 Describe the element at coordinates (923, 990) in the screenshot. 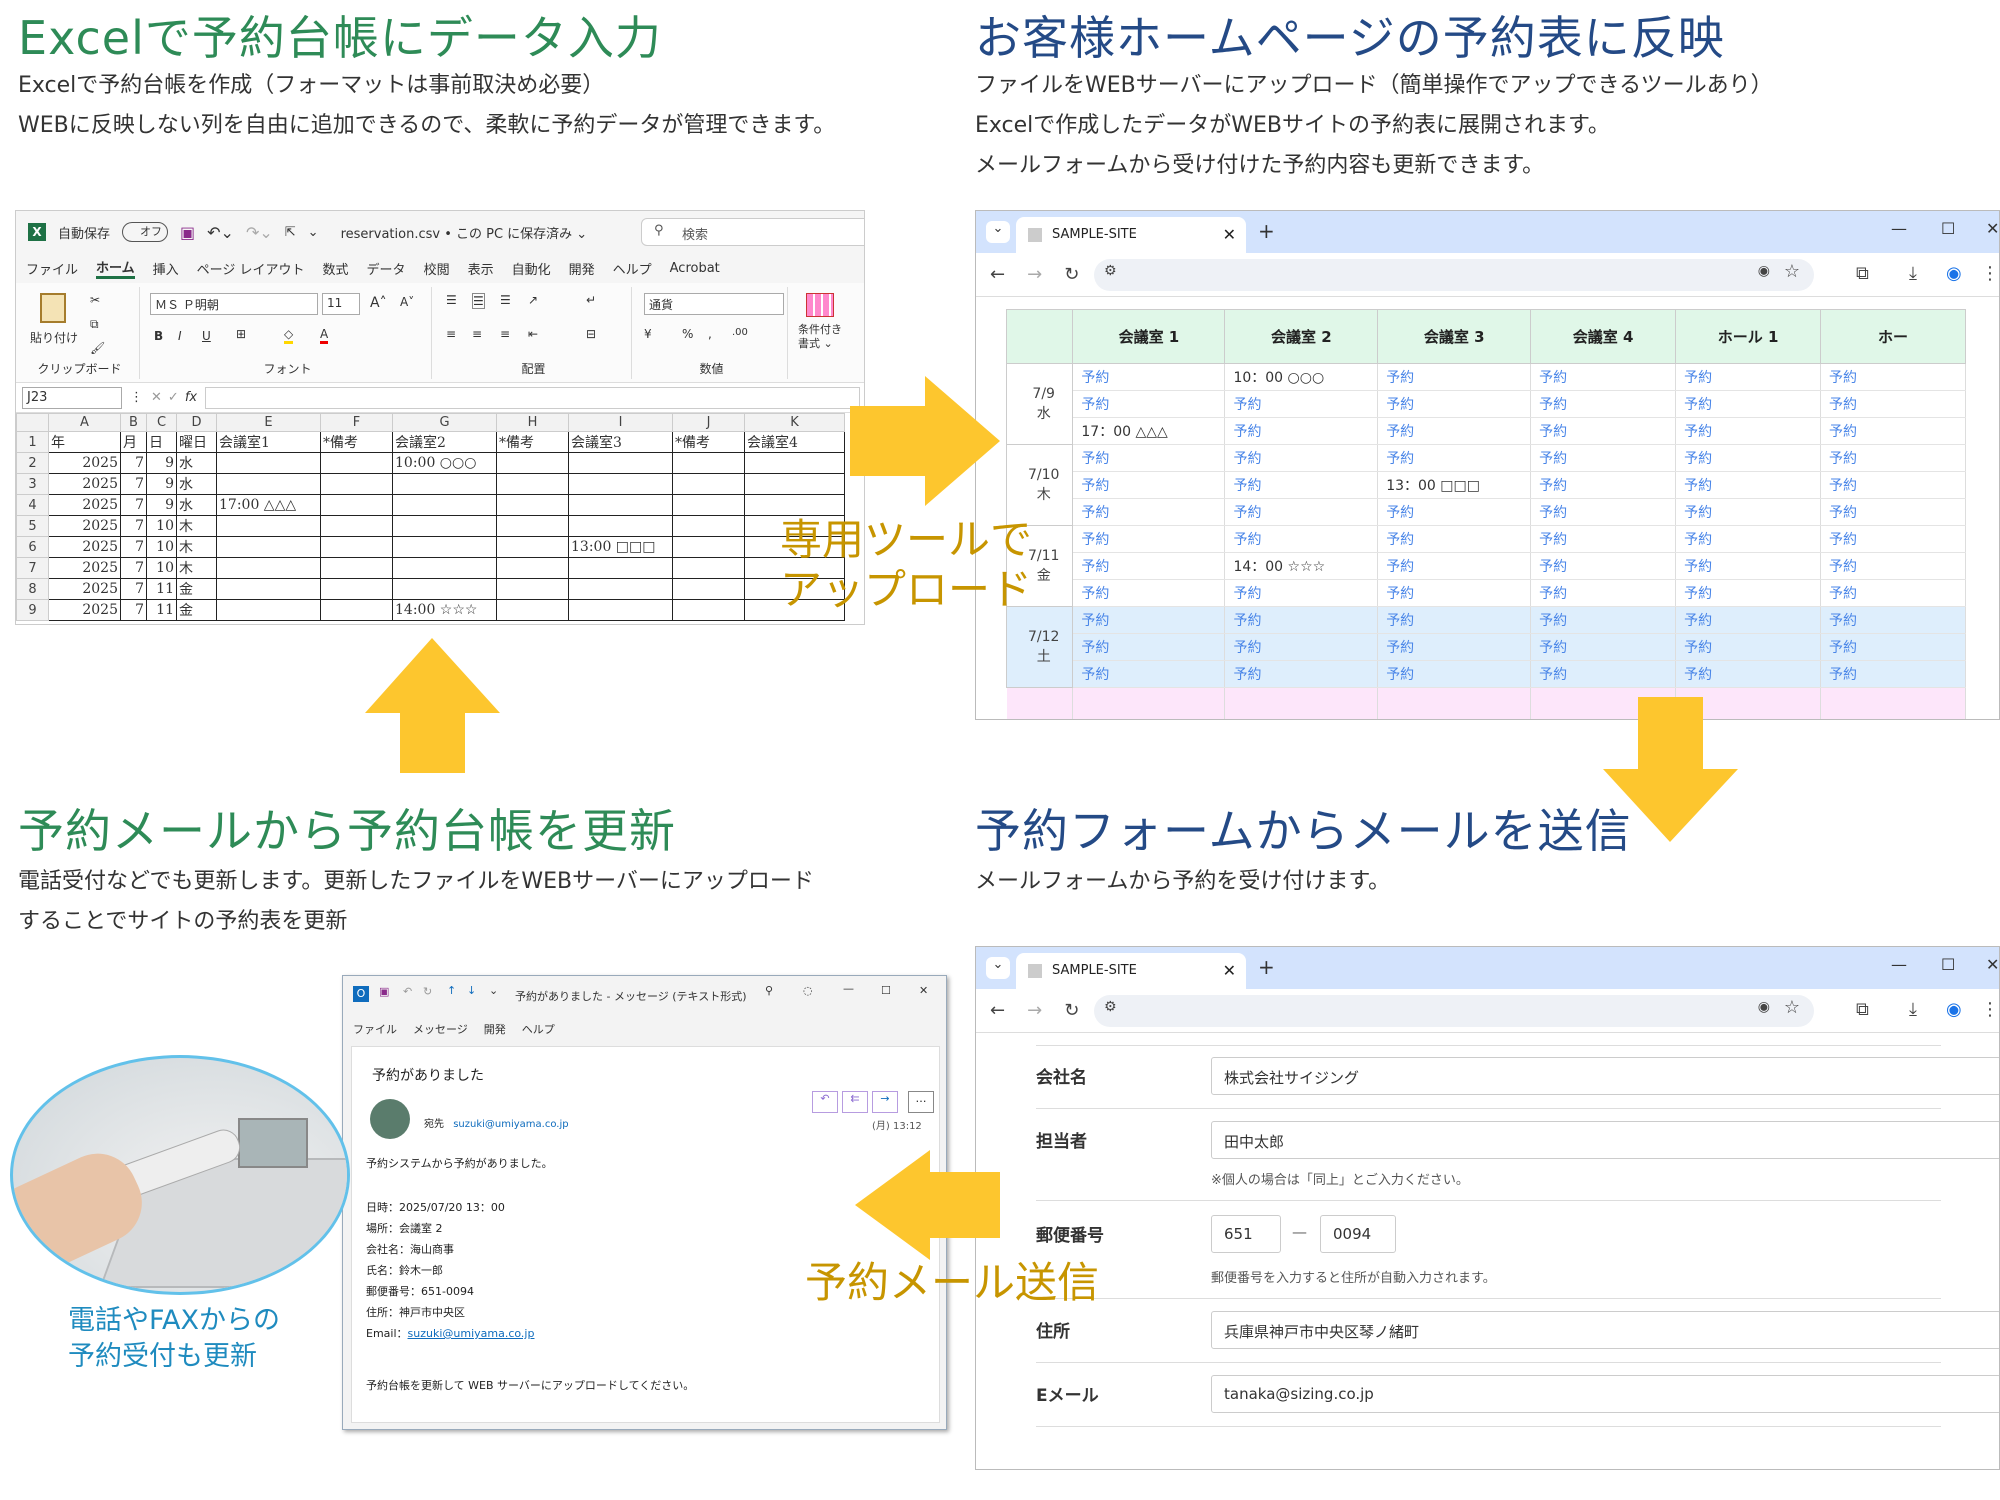

I see `close-icon: ✕` at that location.